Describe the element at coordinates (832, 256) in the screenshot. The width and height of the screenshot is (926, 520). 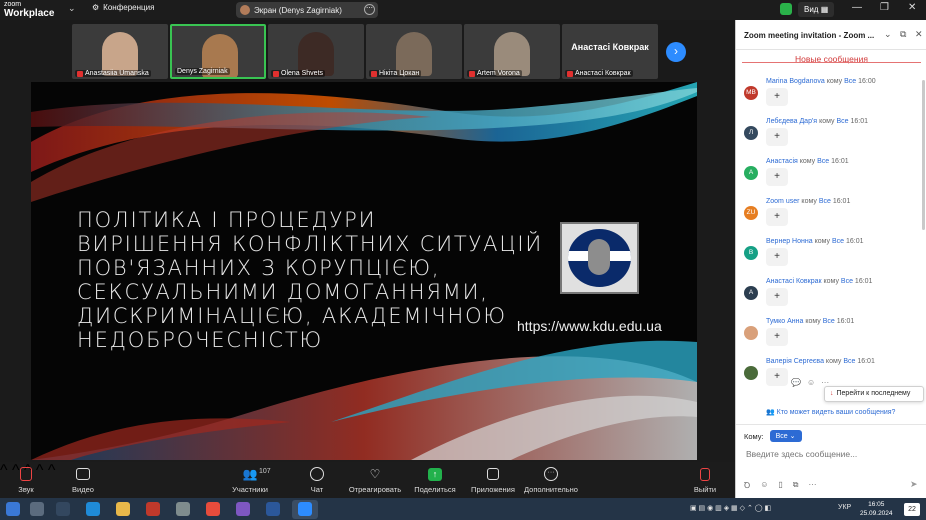
I see `chat-message: В Вернер Нонна кому Все 16:01 +` at that location.